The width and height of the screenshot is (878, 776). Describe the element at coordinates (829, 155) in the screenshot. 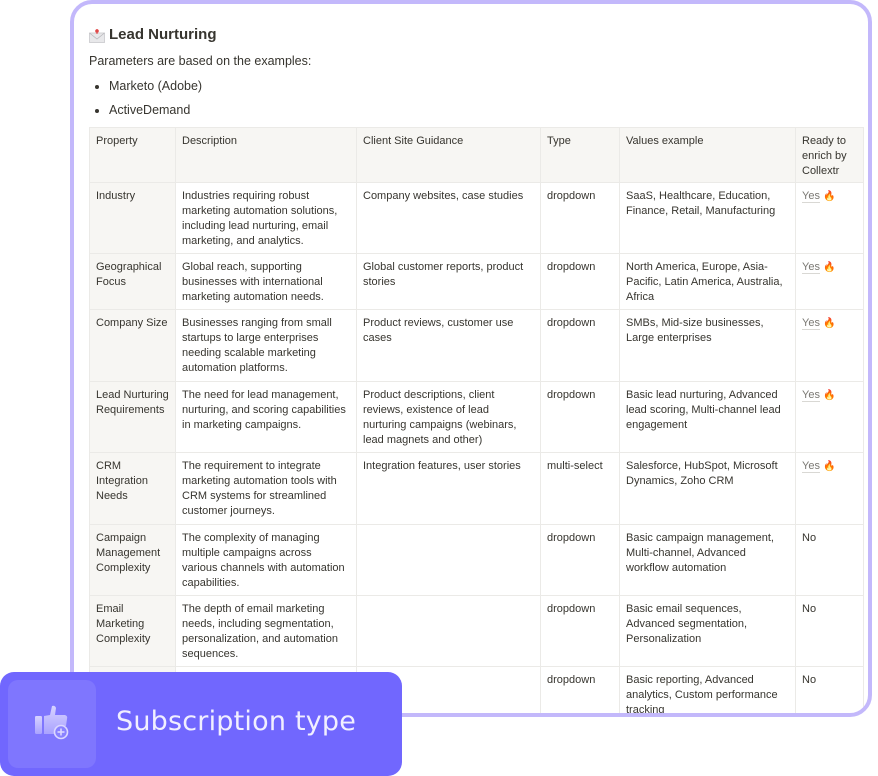

I see `column-header-ready: Ready to enrich by Collextr` at that location.